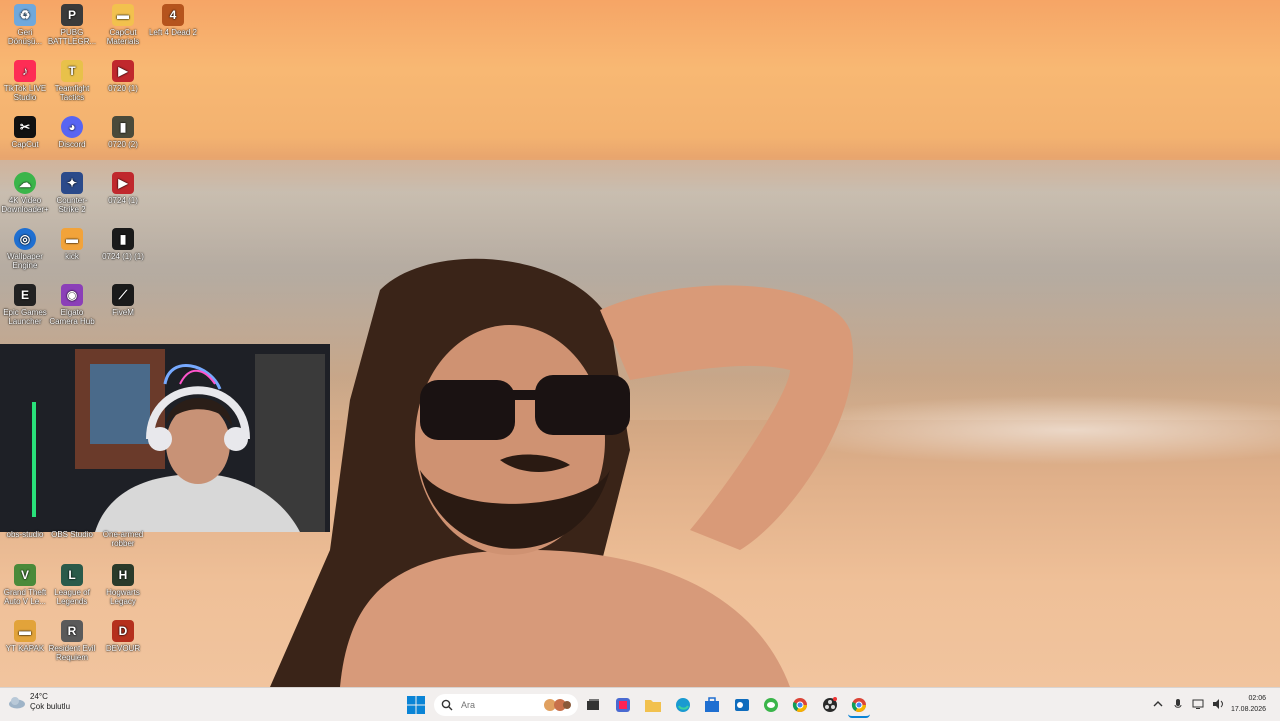  Describe the element at coordinates (123, 85) in the screenshot. I see `desktop-icon-video-0720-1: ▶ 0720 (1)` at that location.